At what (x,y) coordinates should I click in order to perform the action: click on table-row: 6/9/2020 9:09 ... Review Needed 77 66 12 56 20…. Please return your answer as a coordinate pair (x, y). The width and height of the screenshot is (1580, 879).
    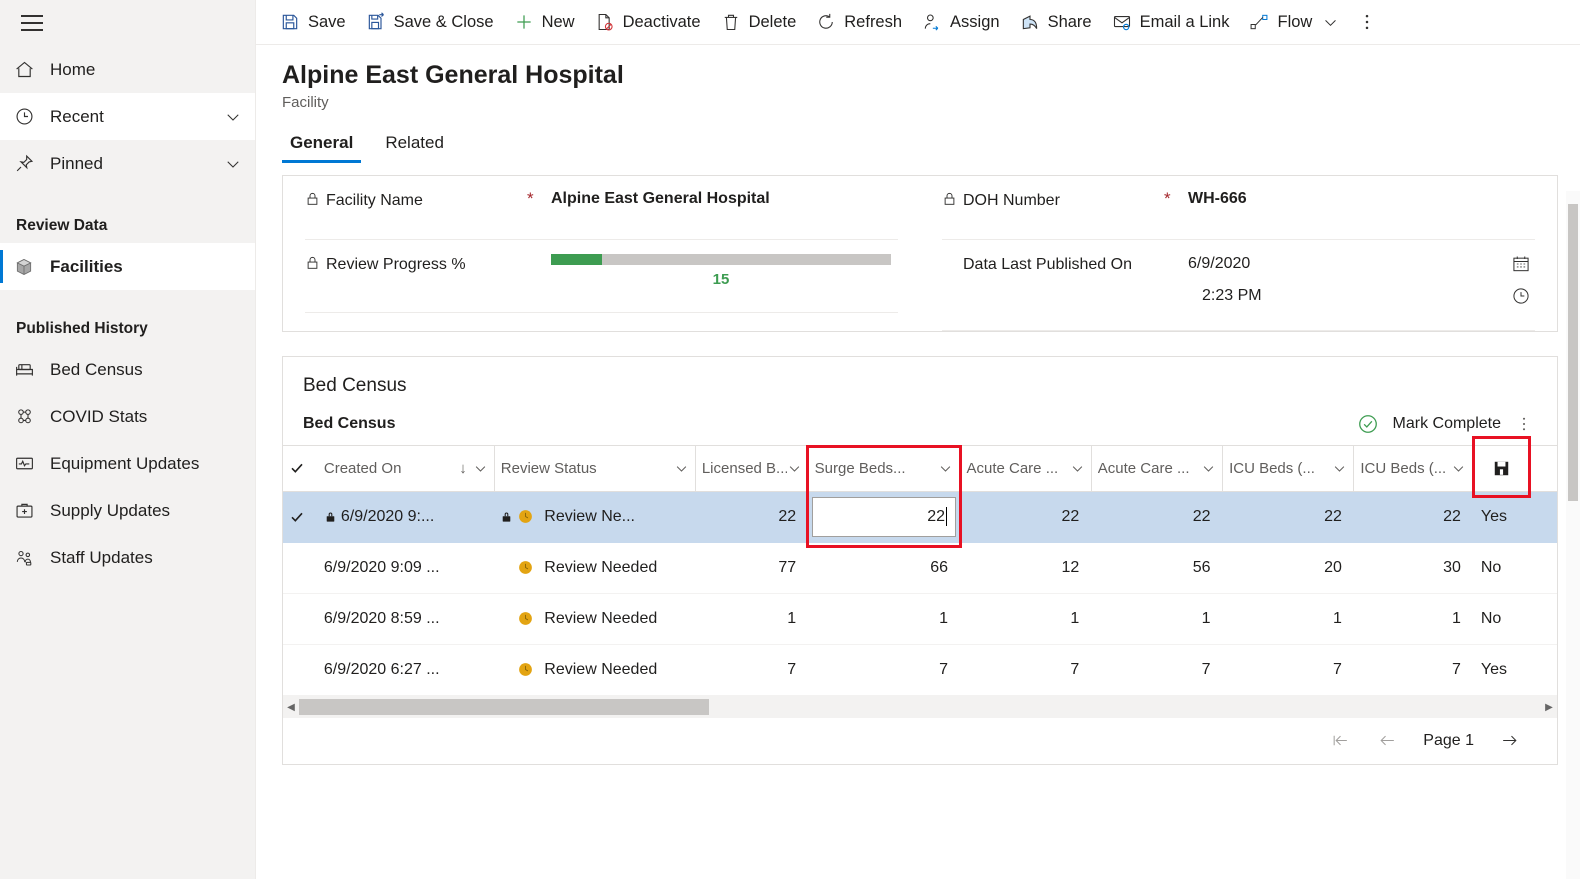
    Looking at the image, I should click on (920, 568).